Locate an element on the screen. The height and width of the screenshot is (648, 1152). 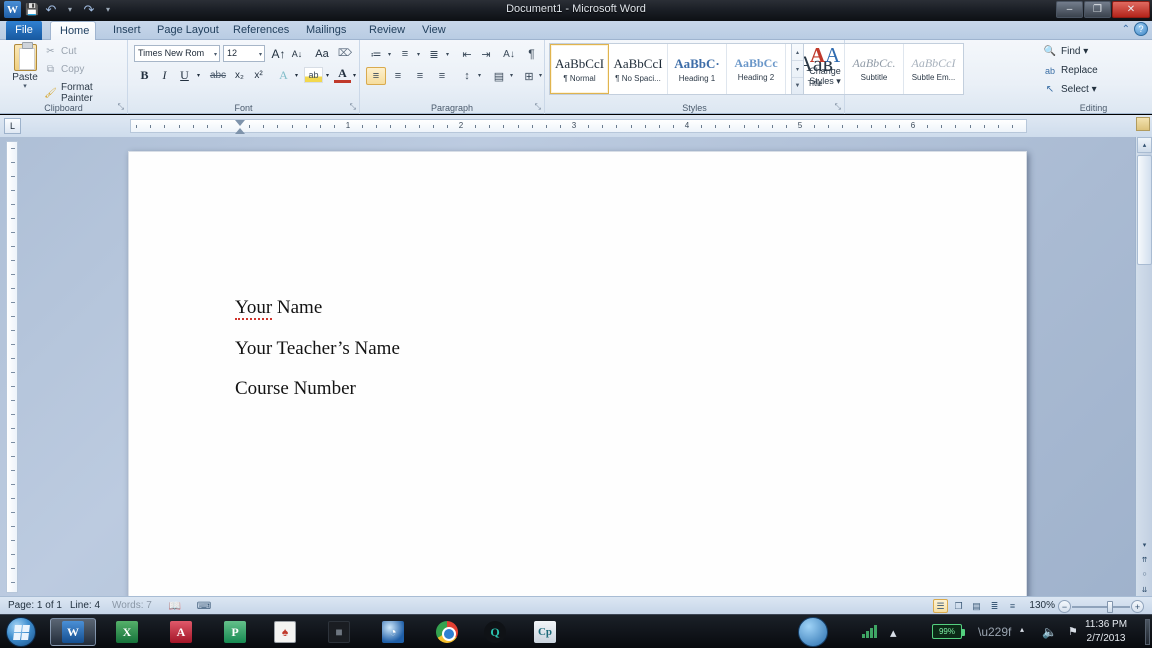
tab-review: Review is located at coordinates (387, 30).